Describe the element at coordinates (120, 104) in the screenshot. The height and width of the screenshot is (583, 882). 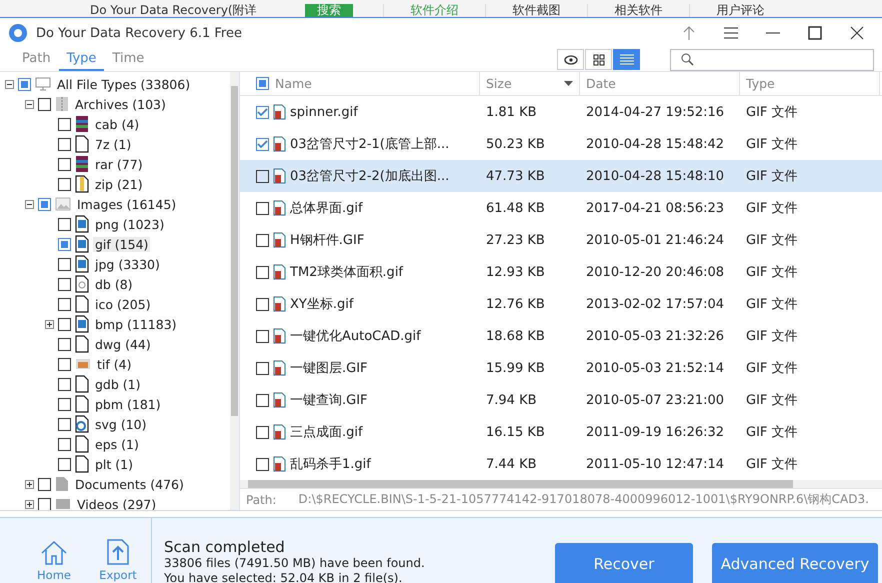
I see `tree-item: Archives (103)` at that location.